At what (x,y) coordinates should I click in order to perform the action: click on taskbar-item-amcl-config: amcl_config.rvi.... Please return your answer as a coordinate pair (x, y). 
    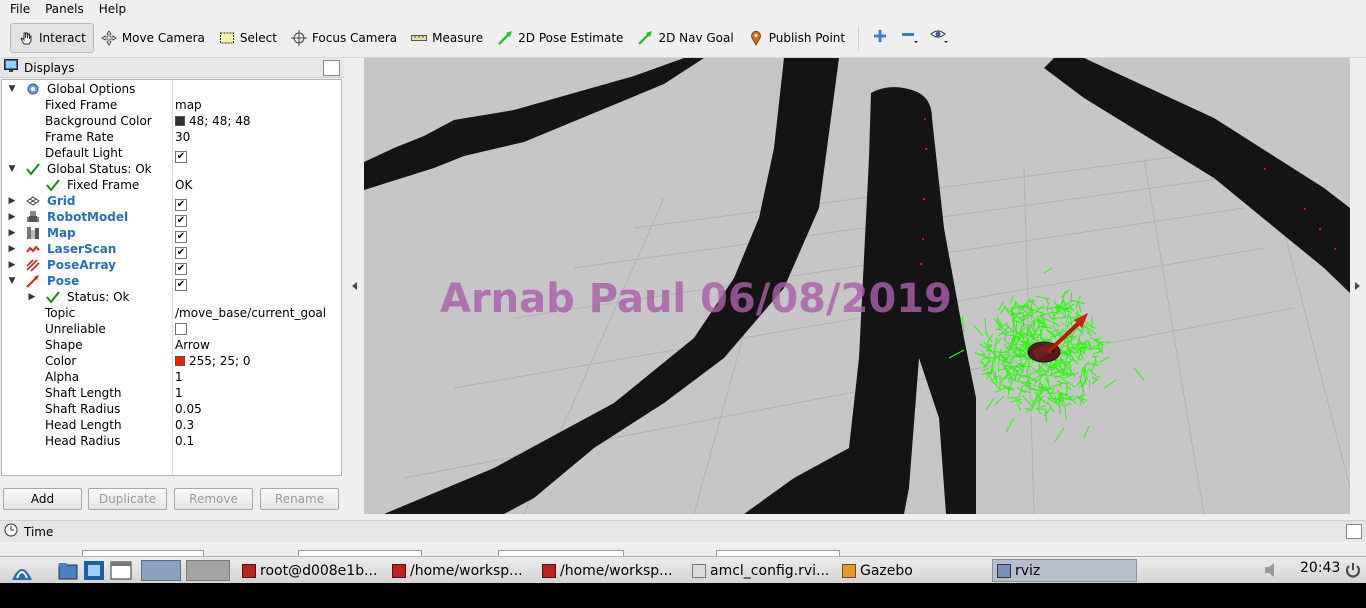
    Looking at the image, I should click on (762, 570).